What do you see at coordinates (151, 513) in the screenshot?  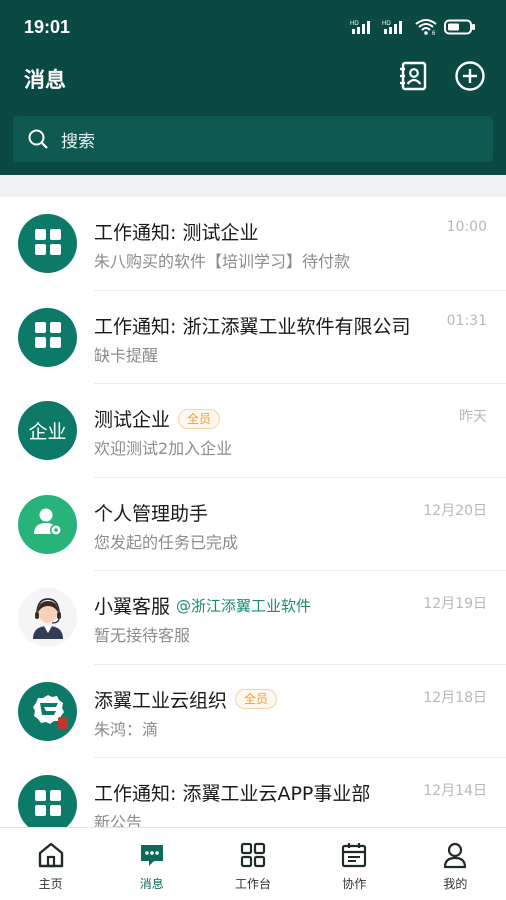 I see `conversation-title: 个人管理助手` at bounding box center [151, 513].